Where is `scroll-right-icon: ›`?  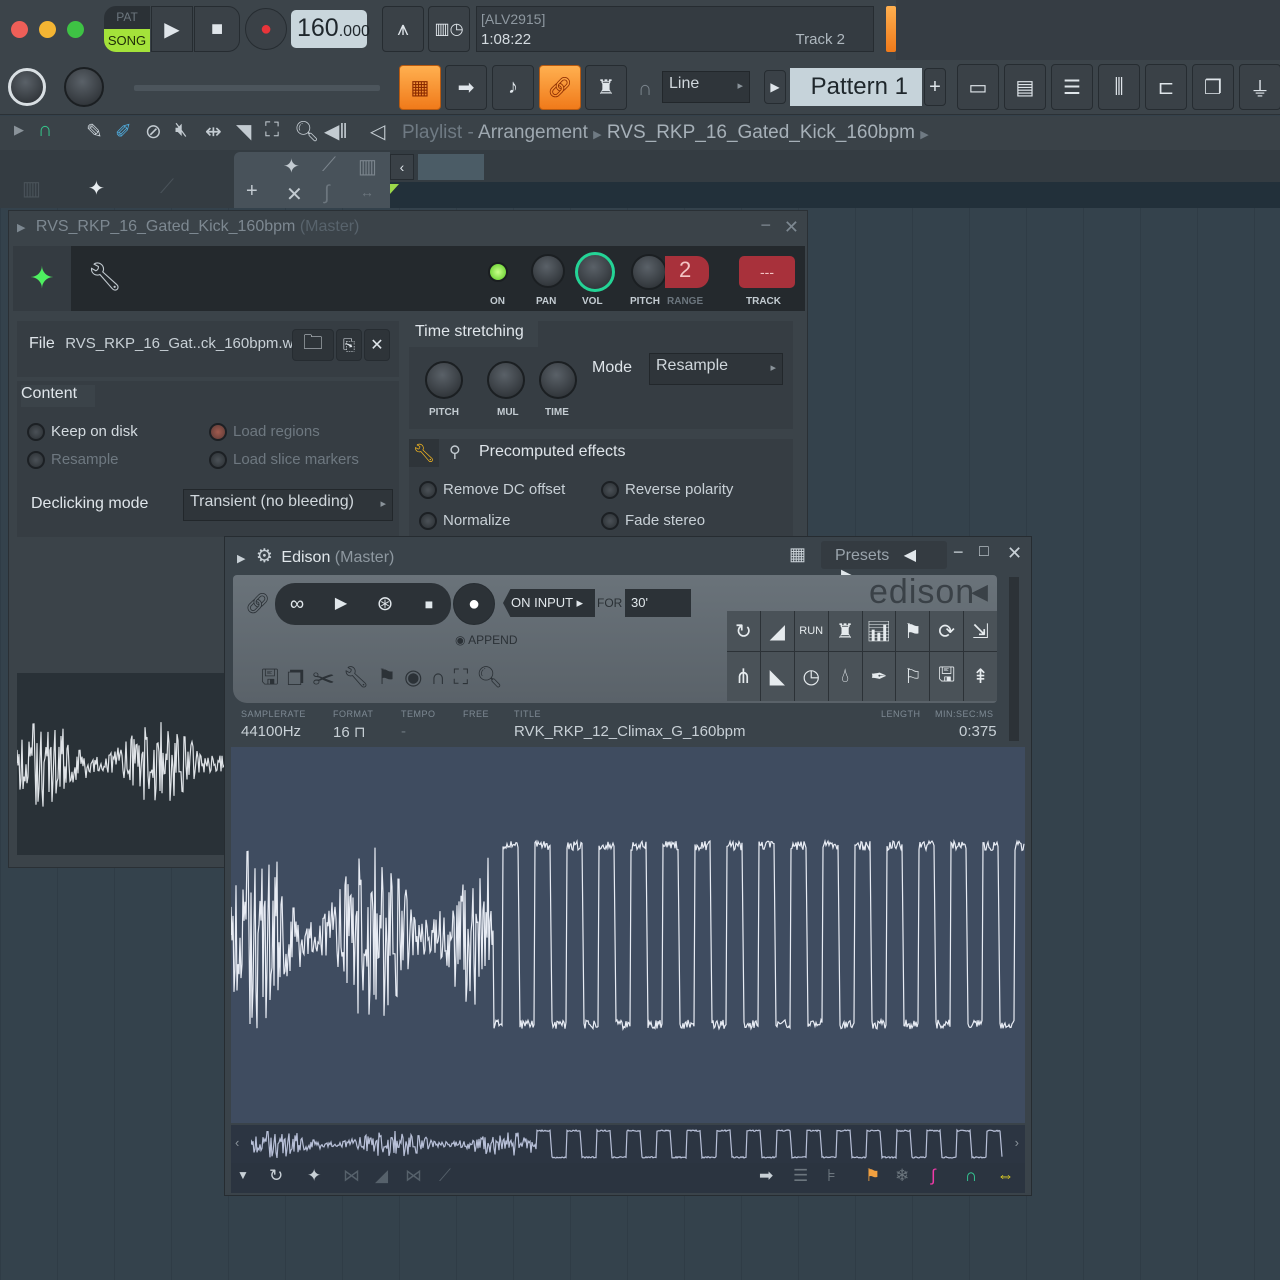
scroll-right-icon: › is located at coordinates (1017, 1142).